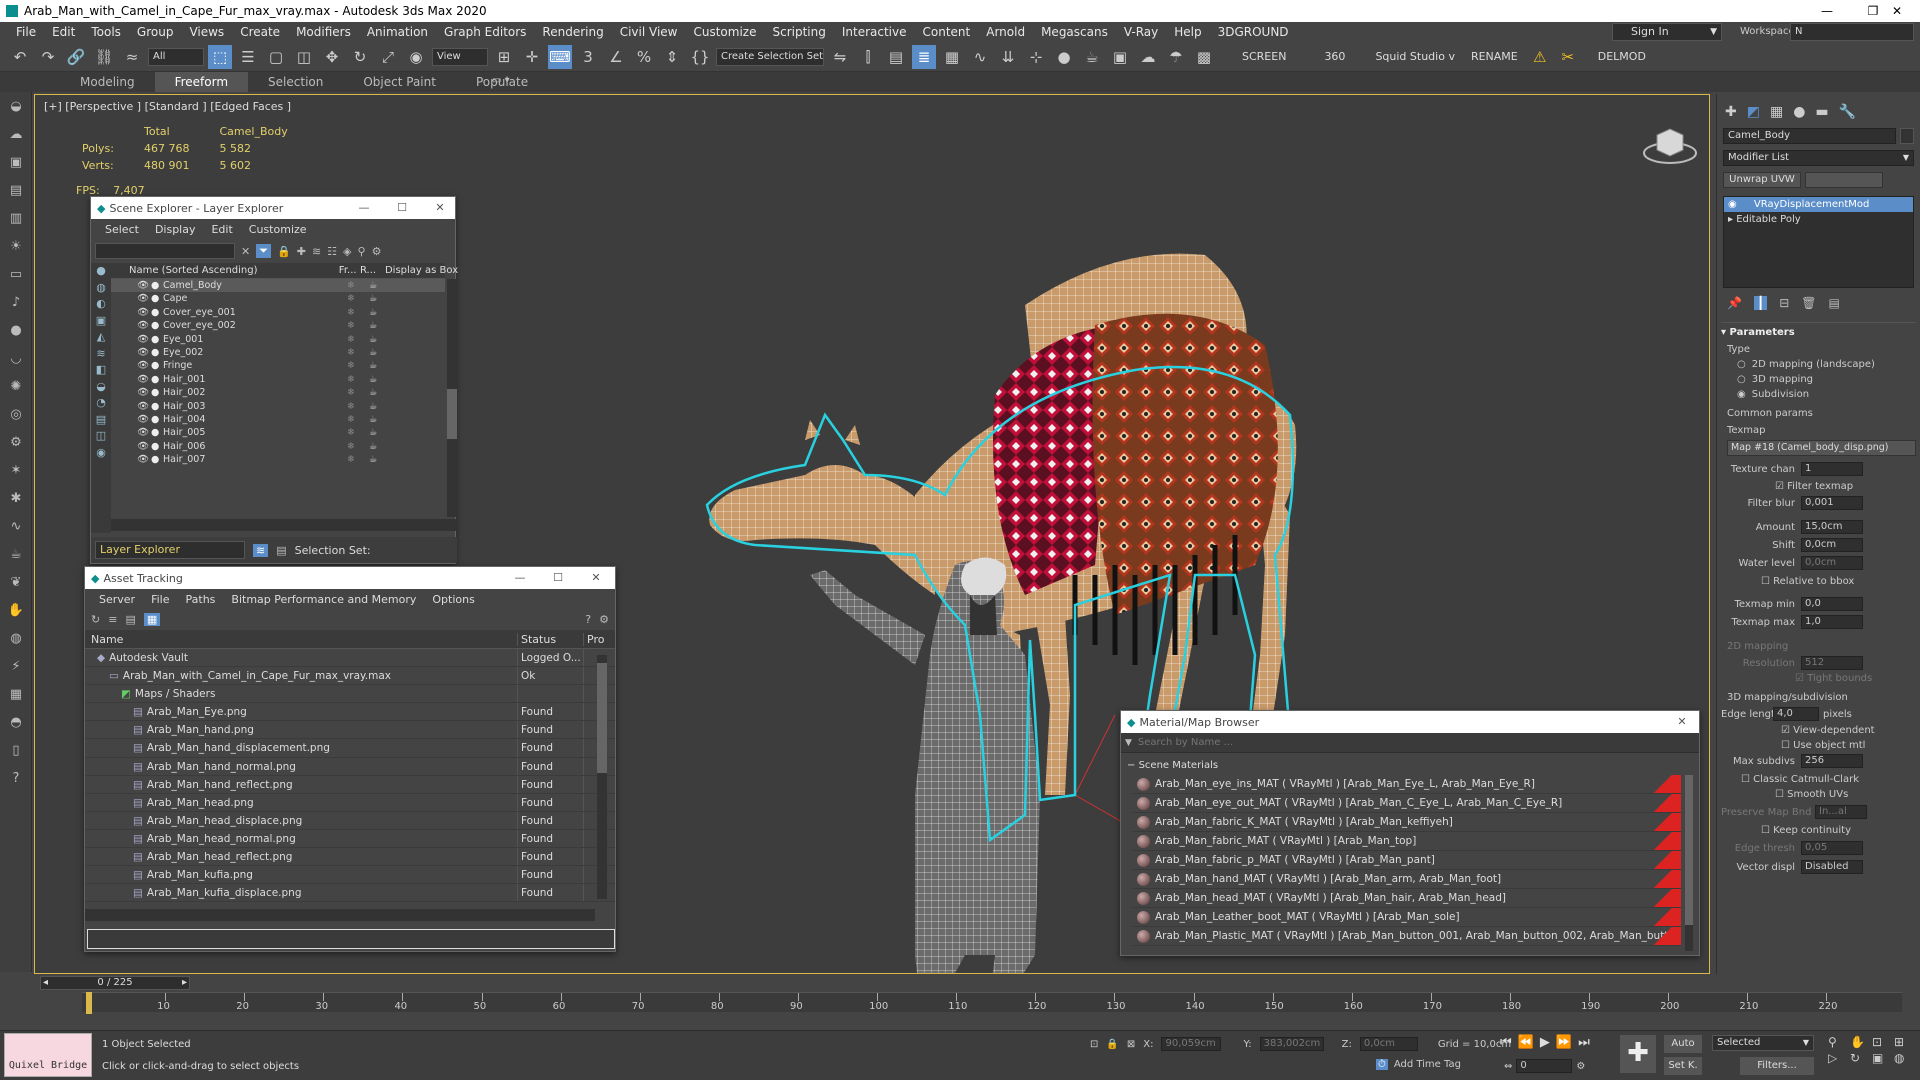 The width and height of the screenshot is (1920, 1080). What do you see at coordinates (1860, 1042) in the screenshot?
I see `pan-view-icon: ✋` at bounding box center [1860, 1042].